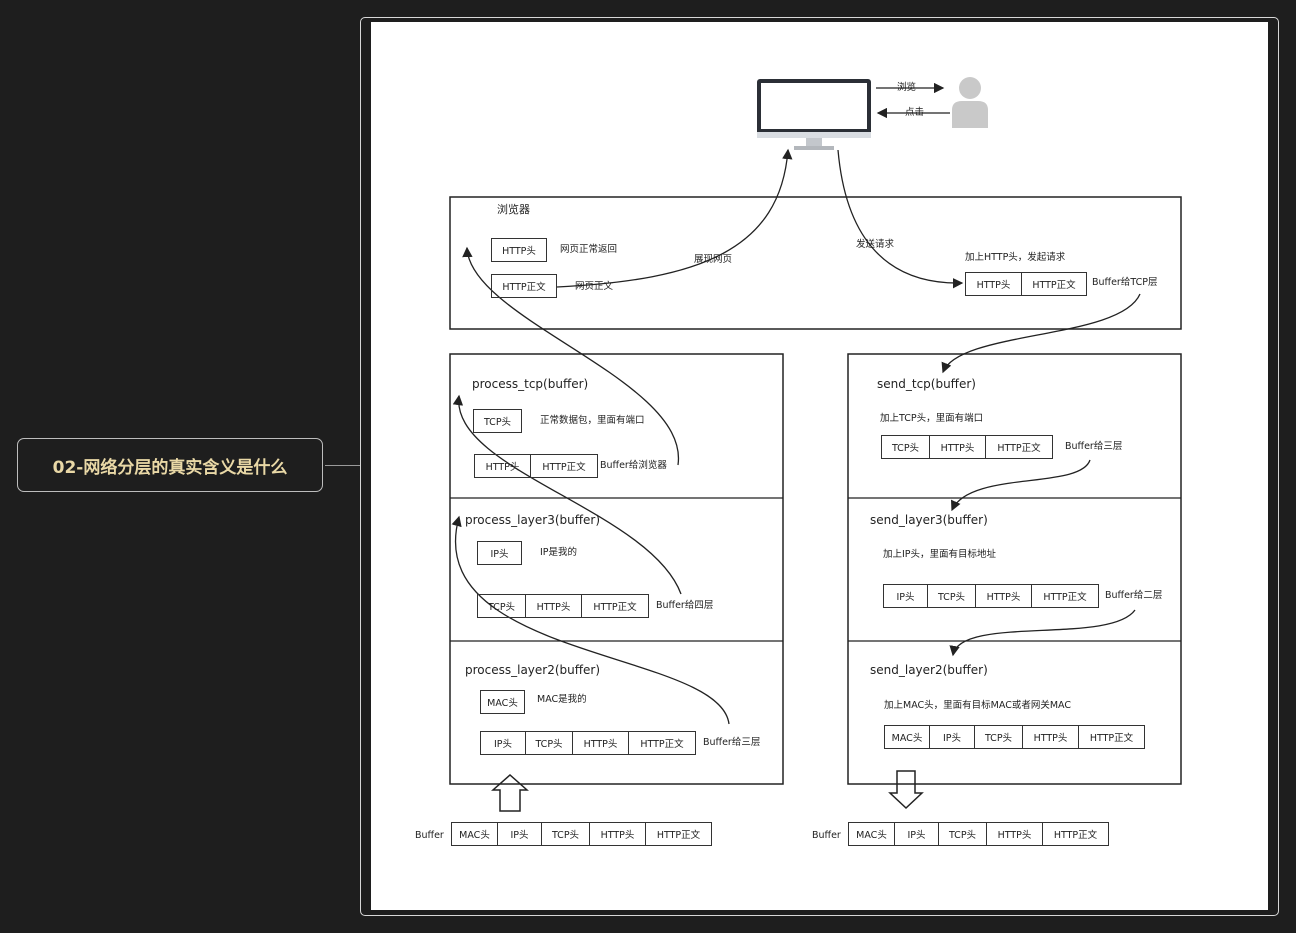 The height and width of the screenshot is (933, 1296). I want to click on function-title: send_layer2(buffer), so click(929, 670).